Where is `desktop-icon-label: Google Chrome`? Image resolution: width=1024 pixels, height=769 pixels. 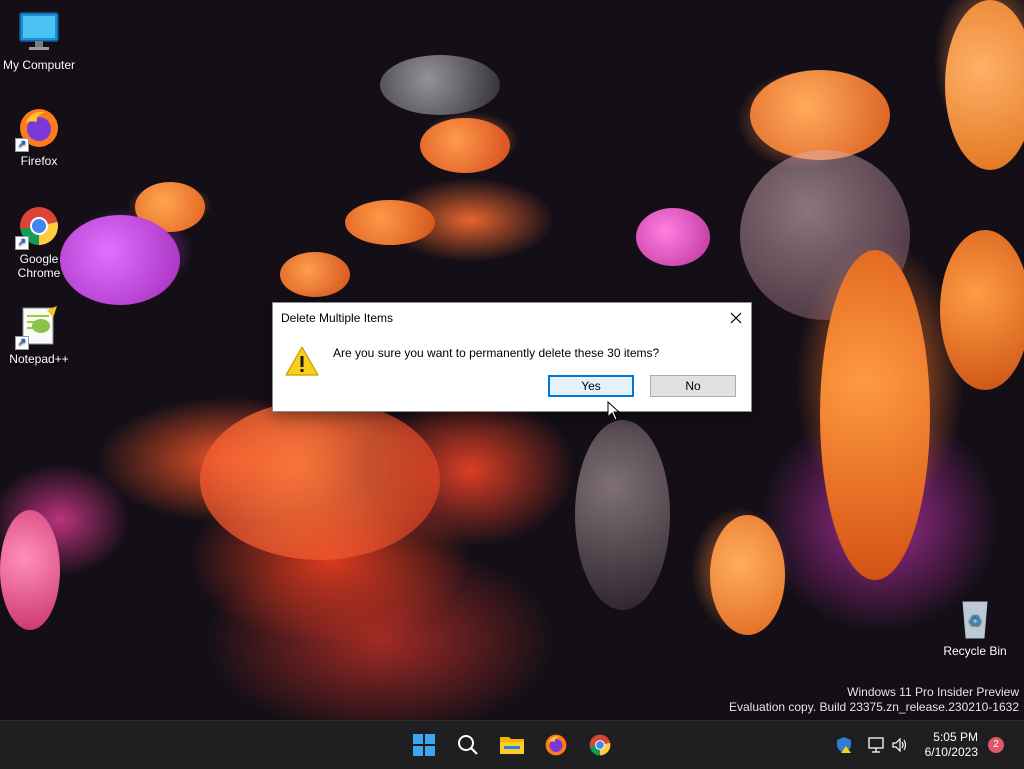
desktop-icon-label: Google Chrome is located at coordinates (39, 266).